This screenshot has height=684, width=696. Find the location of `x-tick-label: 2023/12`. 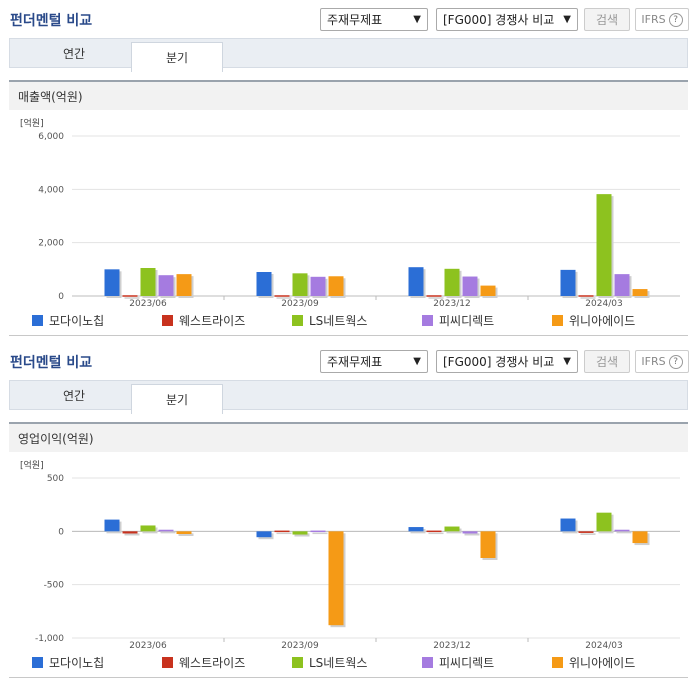

x-tick-label: 2023/12 is located at coordinates (451, 646).